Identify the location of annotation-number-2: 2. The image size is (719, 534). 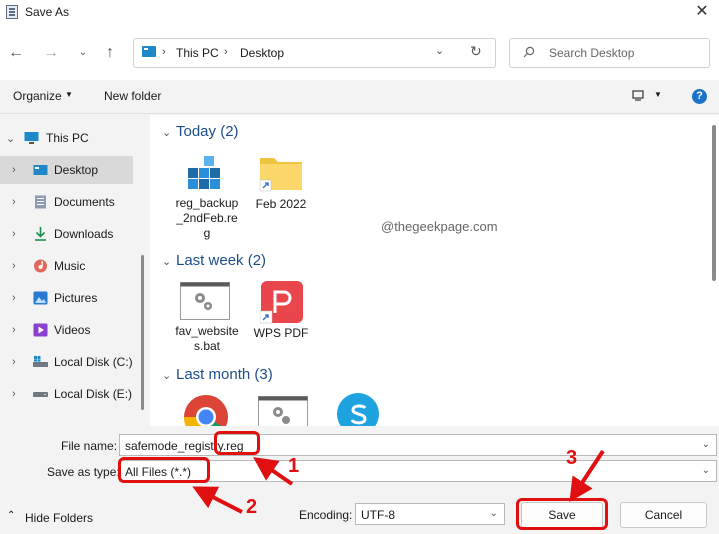
(252, 507).